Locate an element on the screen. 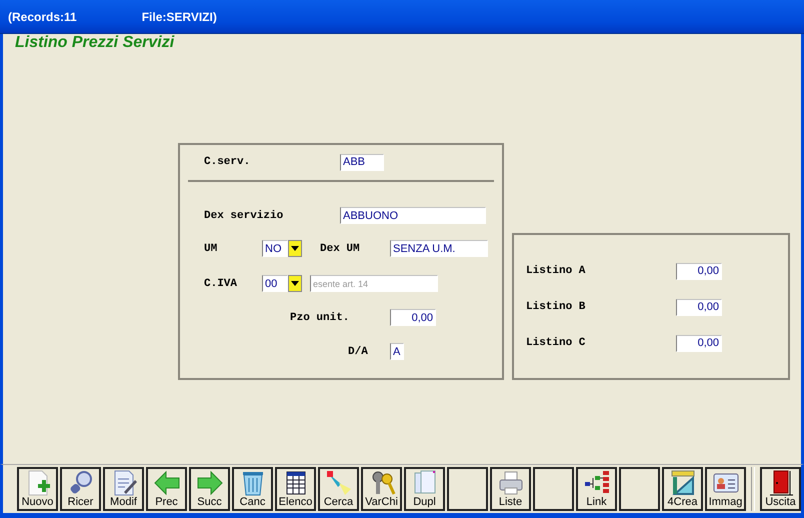 This screenshot has width=804, height=518. flashlight-icon is located at coordinates (338, 483).